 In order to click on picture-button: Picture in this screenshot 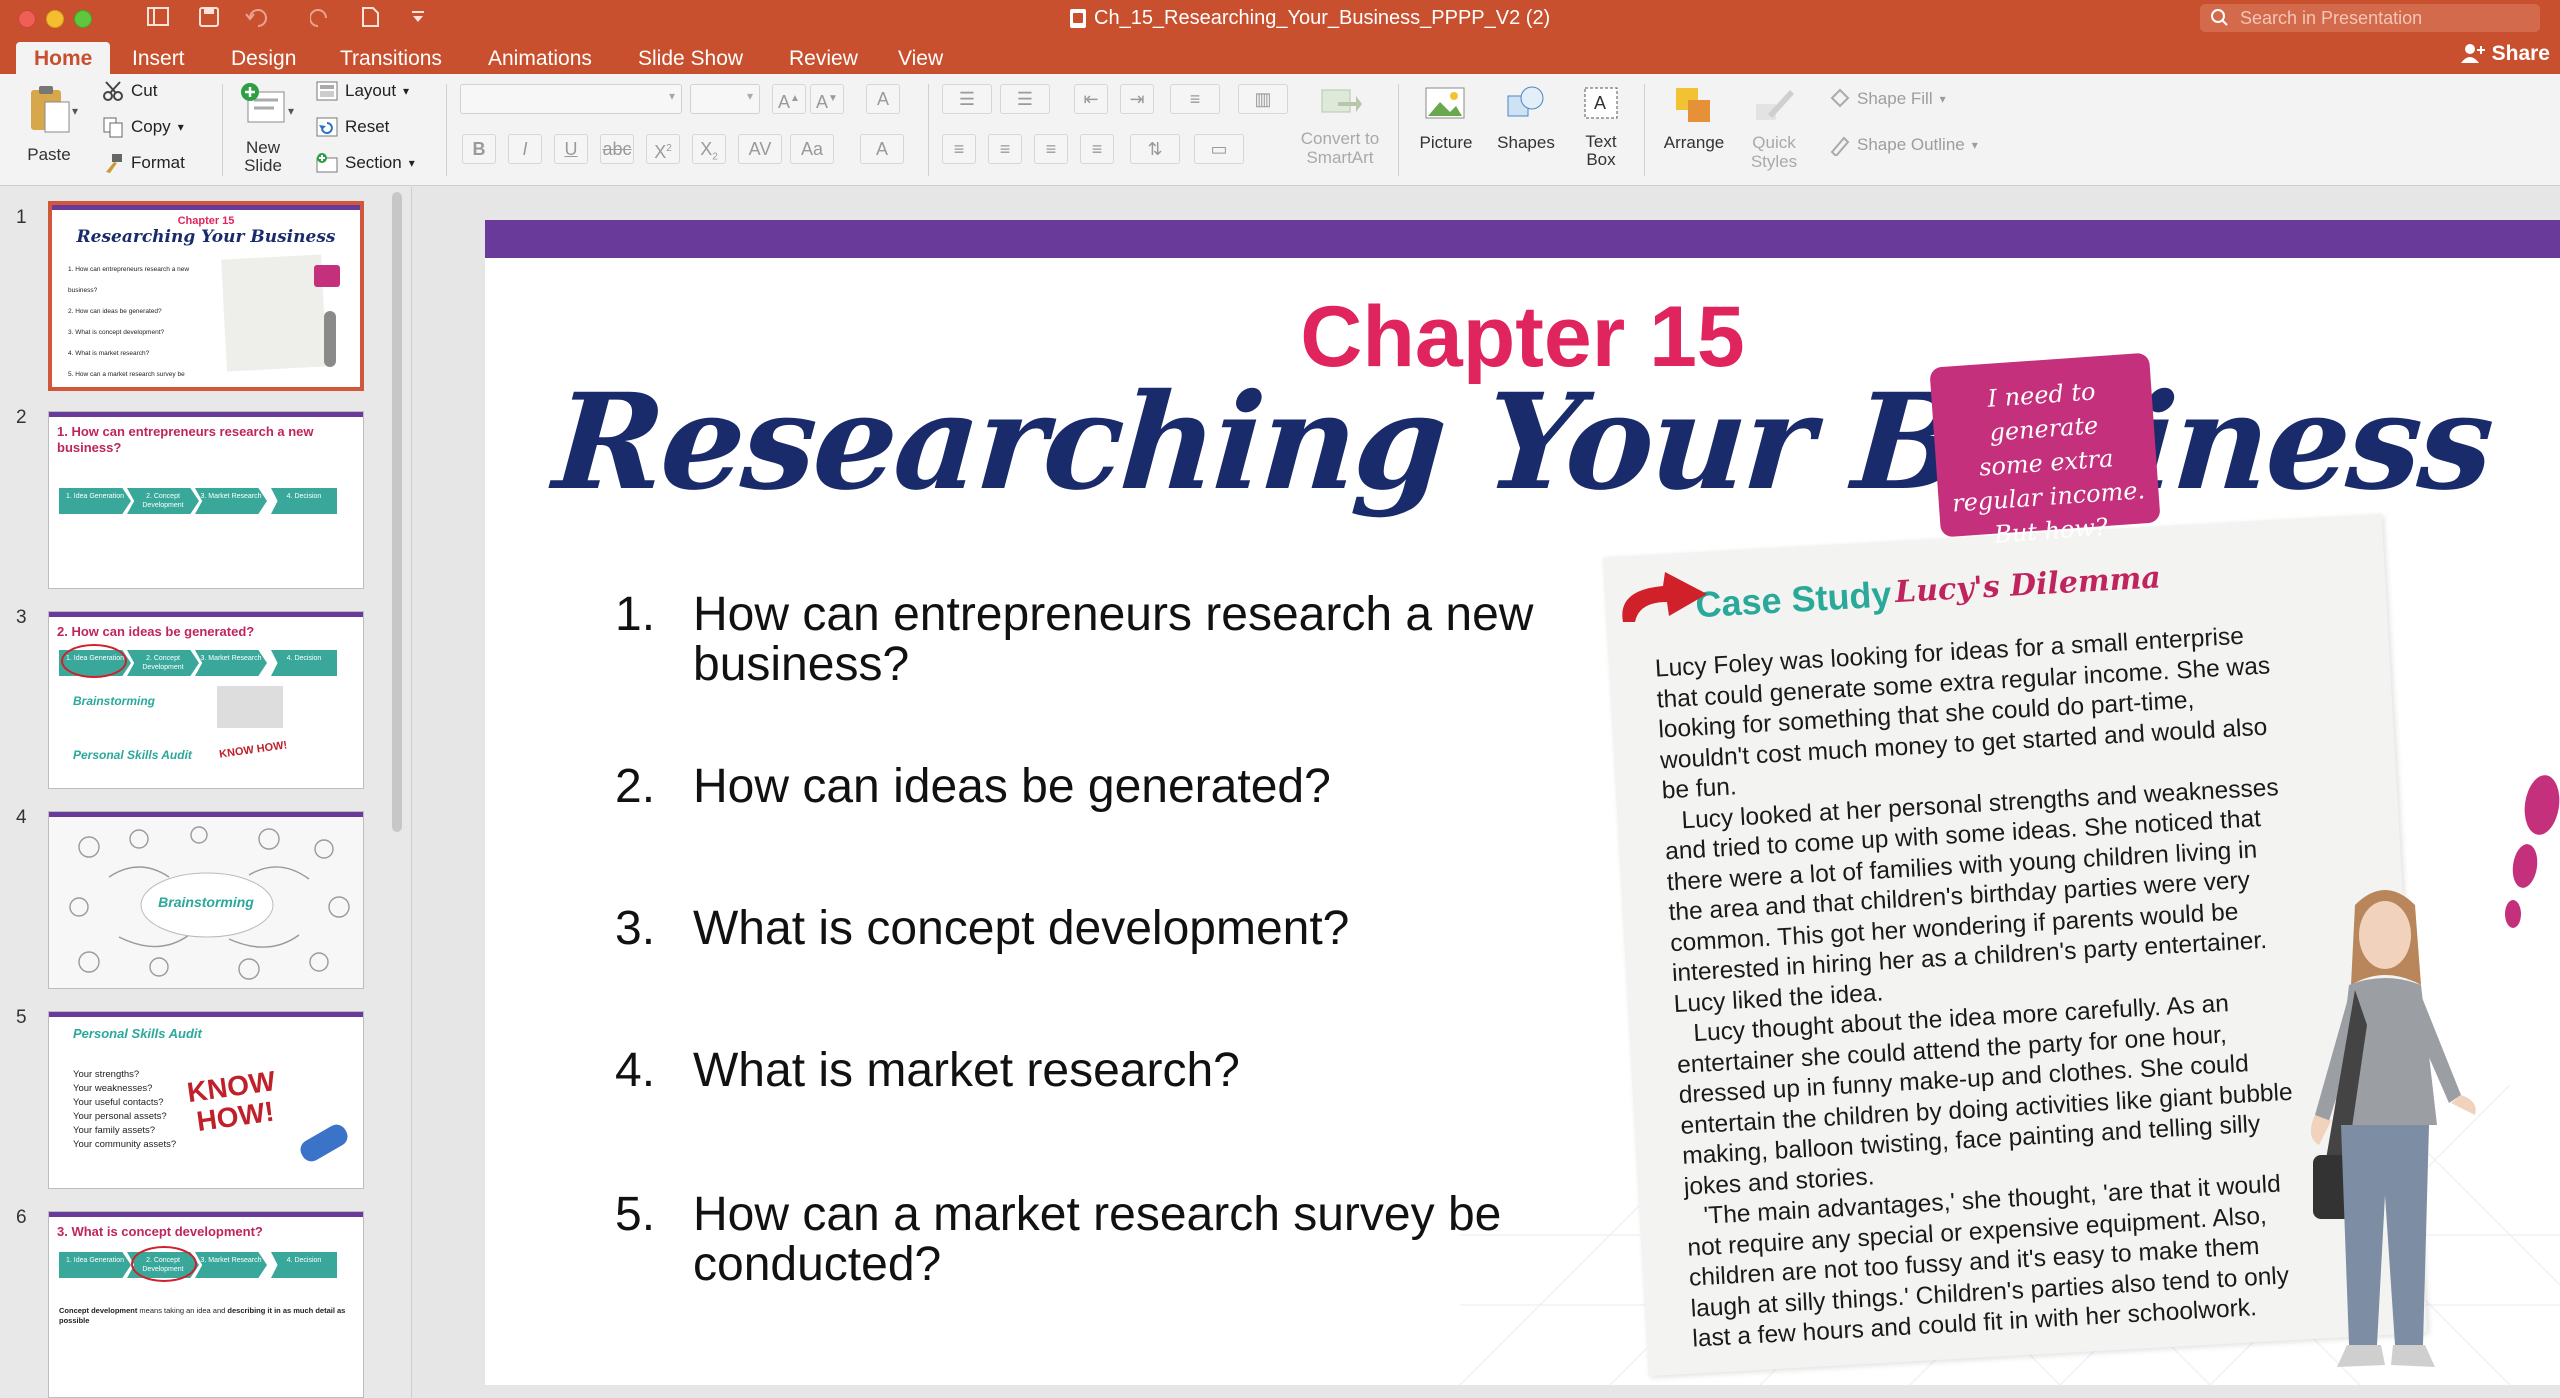, I will do `click(1446, 118)`.